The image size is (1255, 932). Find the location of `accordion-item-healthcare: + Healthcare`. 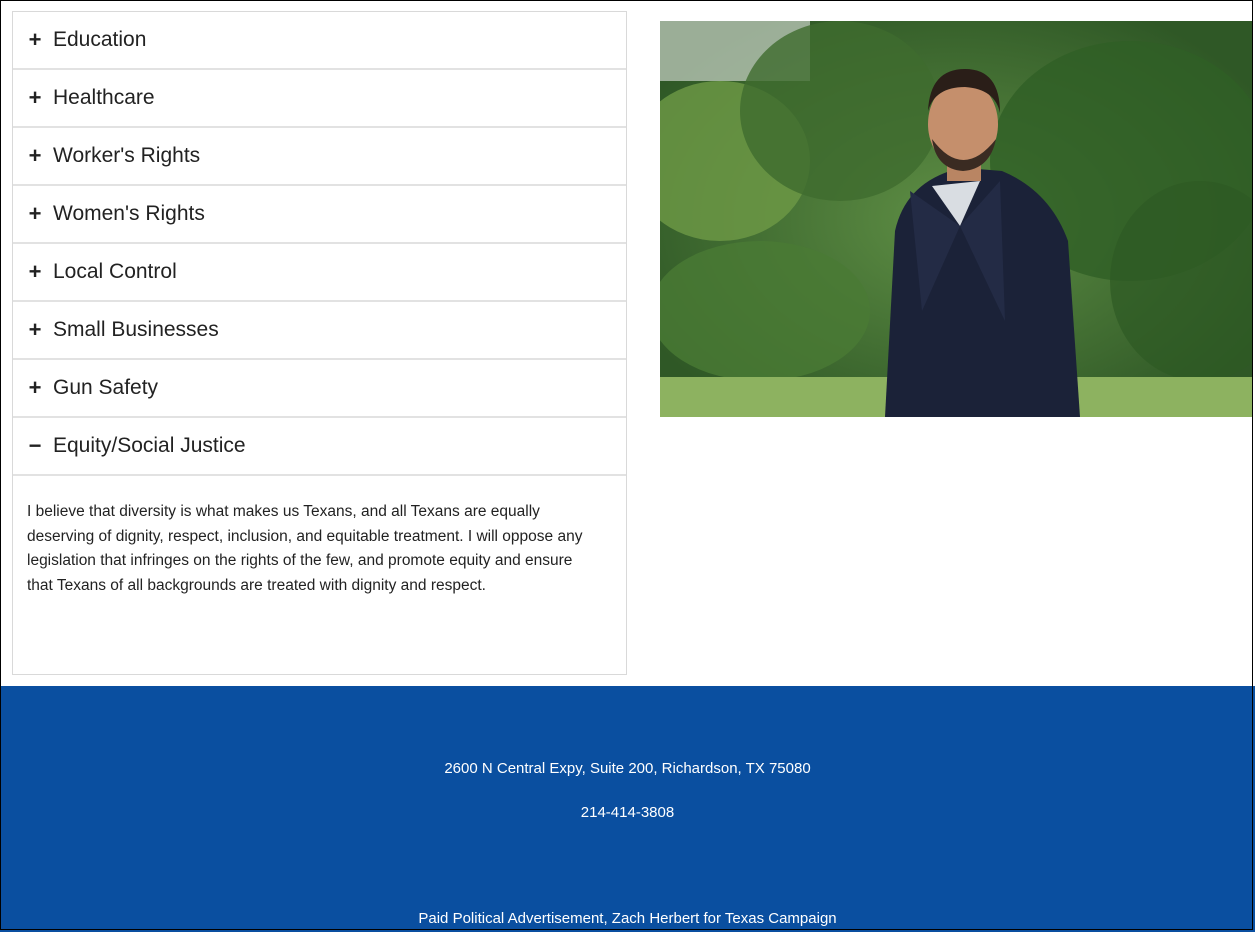

accordion-item-healthcare: + Healthcare is located at coordinates (319, 99).